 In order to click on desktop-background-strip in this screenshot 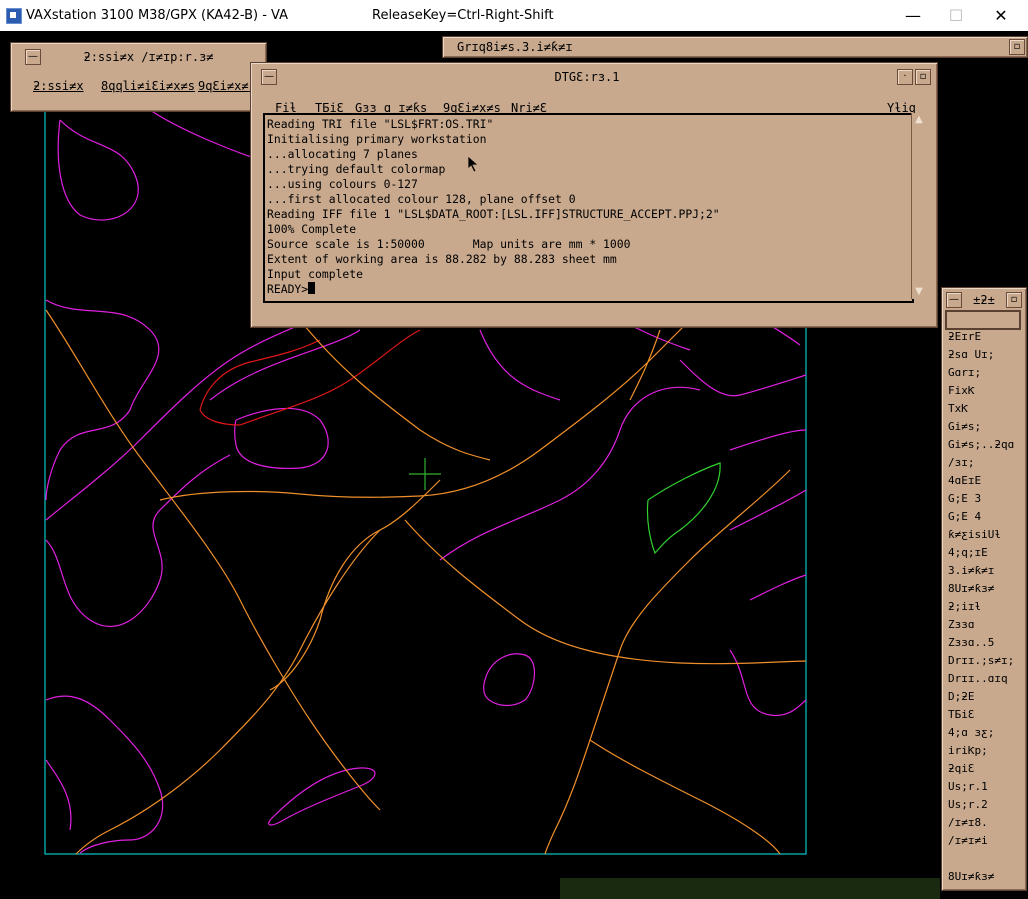, I will do `click(750, 888)`.